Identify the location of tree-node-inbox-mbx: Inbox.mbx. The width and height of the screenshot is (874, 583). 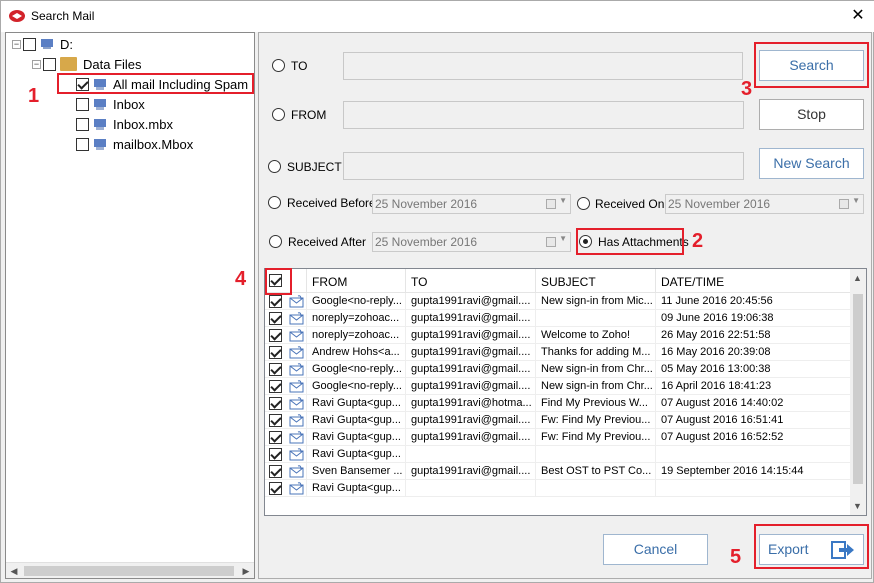
(124, 124).